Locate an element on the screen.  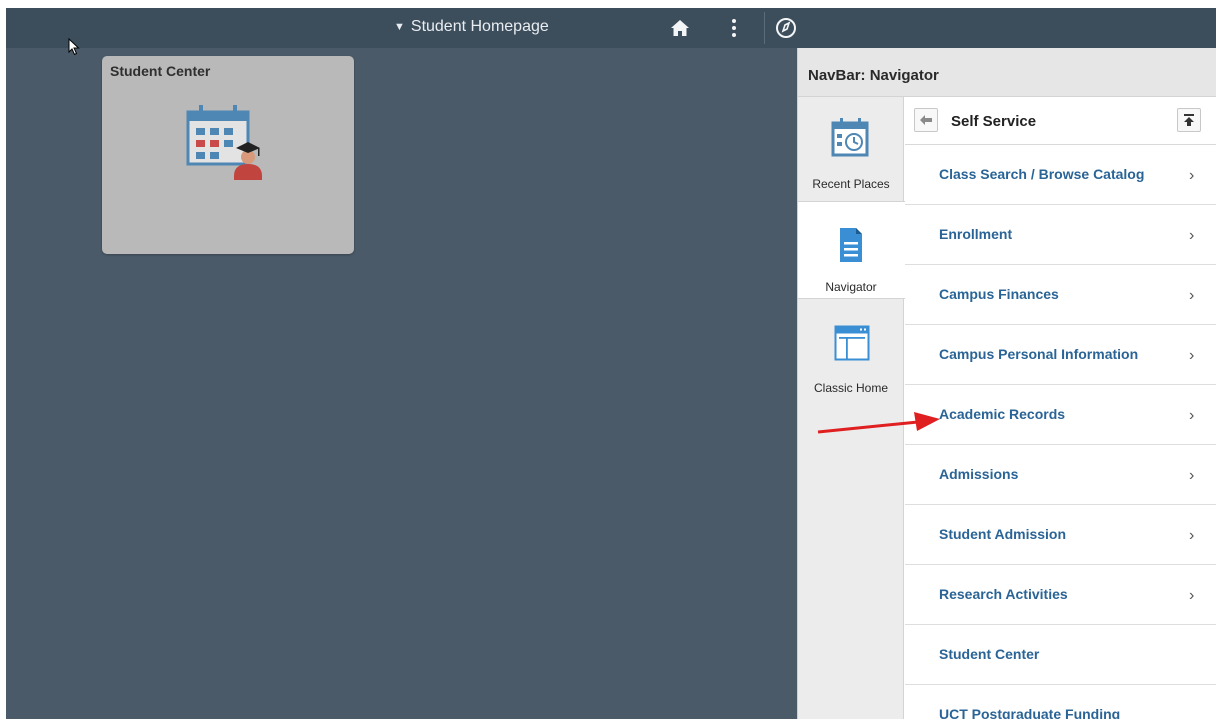
top-arrow-icon is located at coordinates (1189, 120).